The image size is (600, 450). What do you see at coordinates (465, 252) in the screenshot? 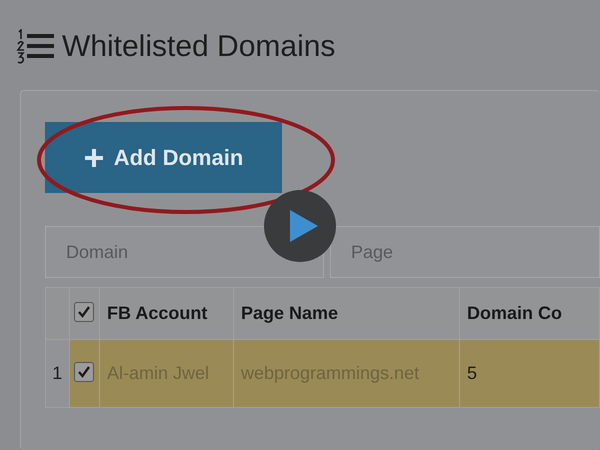
I see `filter-field: Page` at bounding box center [465, 252].